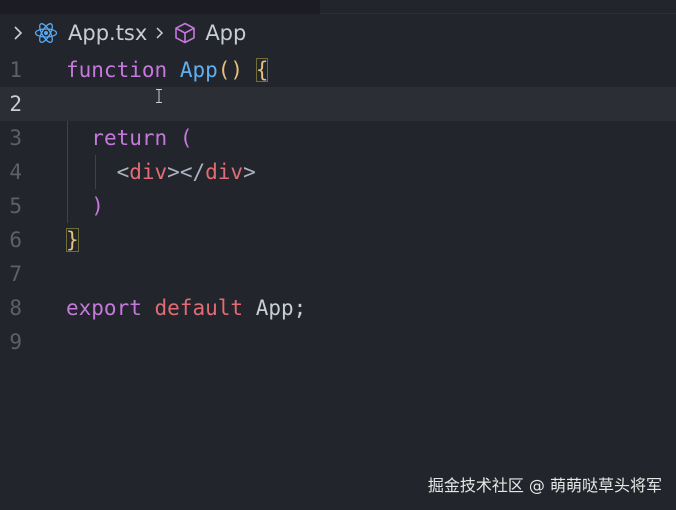 This screenshot has width=676, height=510. Describe the element at coordinates (15, 308) in the screenshot. I see `line-number: 8` at that location.